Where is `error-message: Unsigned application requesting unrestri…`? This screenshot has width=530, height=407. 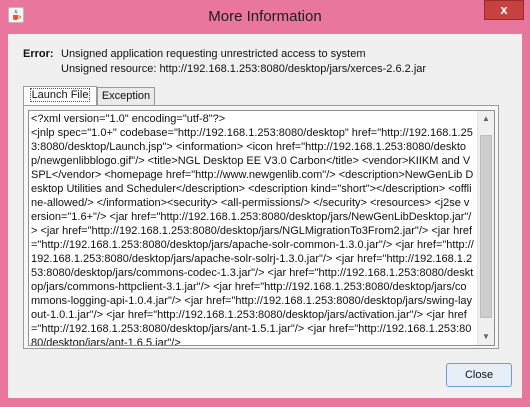
error-message: Unsigned application requesting unrestri… is located at coordinates (213, 54).